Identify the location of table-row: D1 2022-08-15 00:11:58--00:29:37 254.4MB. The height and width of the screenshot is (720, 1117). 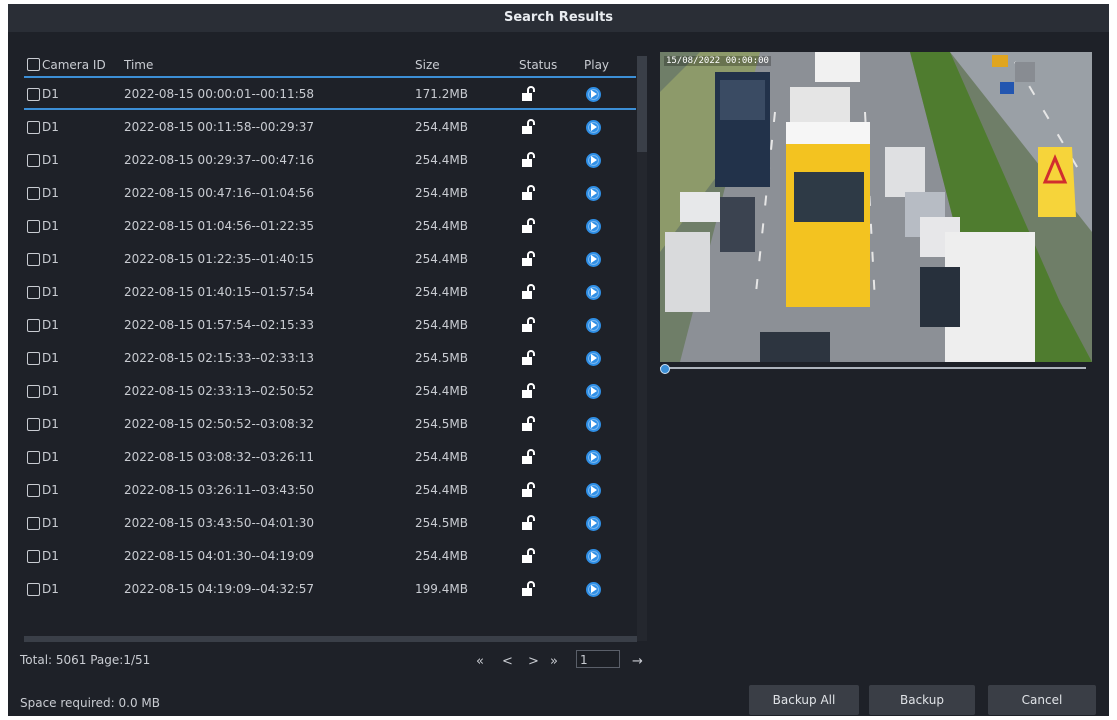
(330, 127).